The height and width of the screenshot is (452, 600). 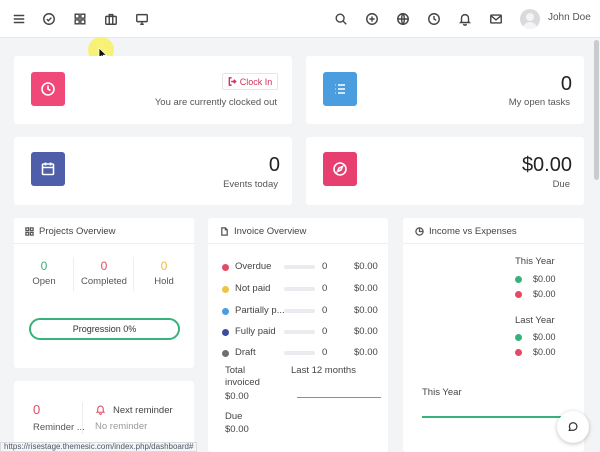 I want to click on invoice-row-not-paid: Not paid 0 $0.00, so click(x=302, y=289).